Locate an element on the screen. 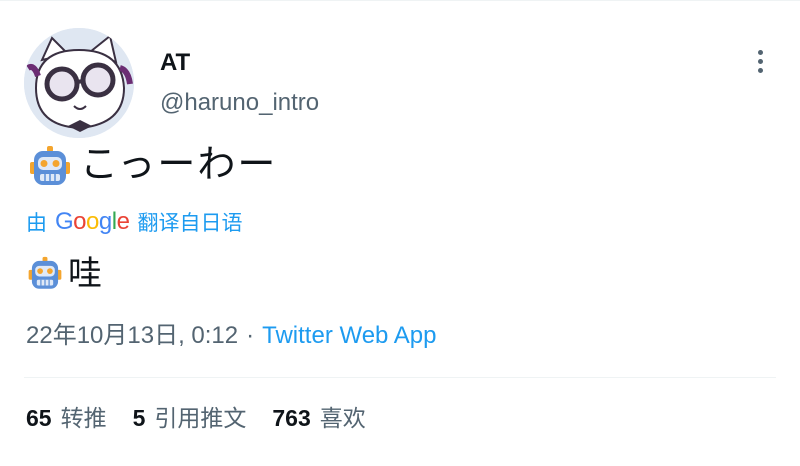 The height and width of the screenshot is (466, 800). translate-action-label: 翻译自日语 is located at coordinates (190, 223).